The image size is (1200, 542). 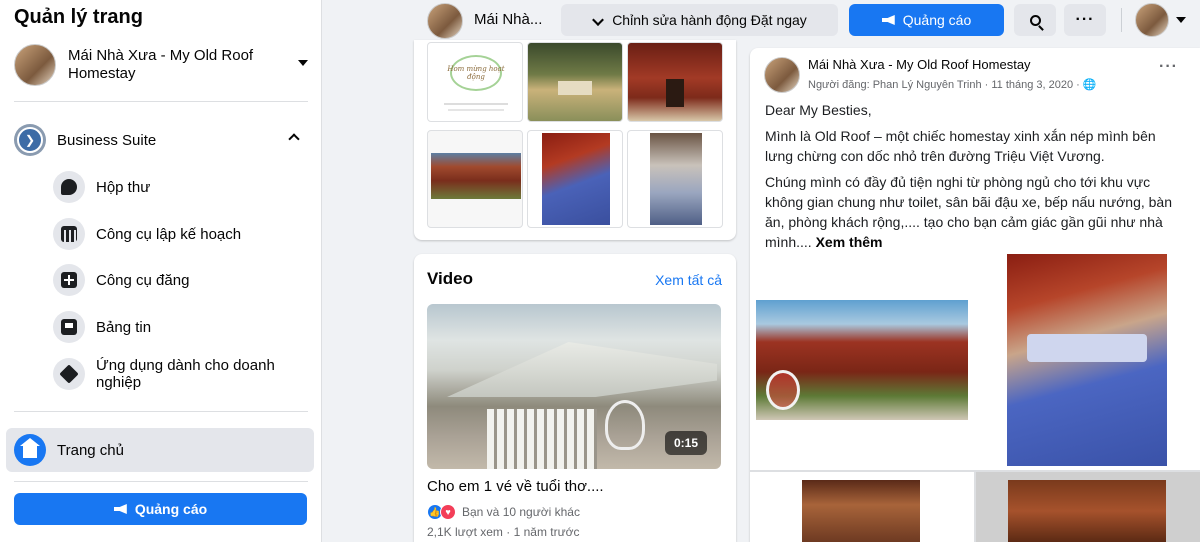 I want to click on more-options-button: ···, so click(x=1085, y=20).